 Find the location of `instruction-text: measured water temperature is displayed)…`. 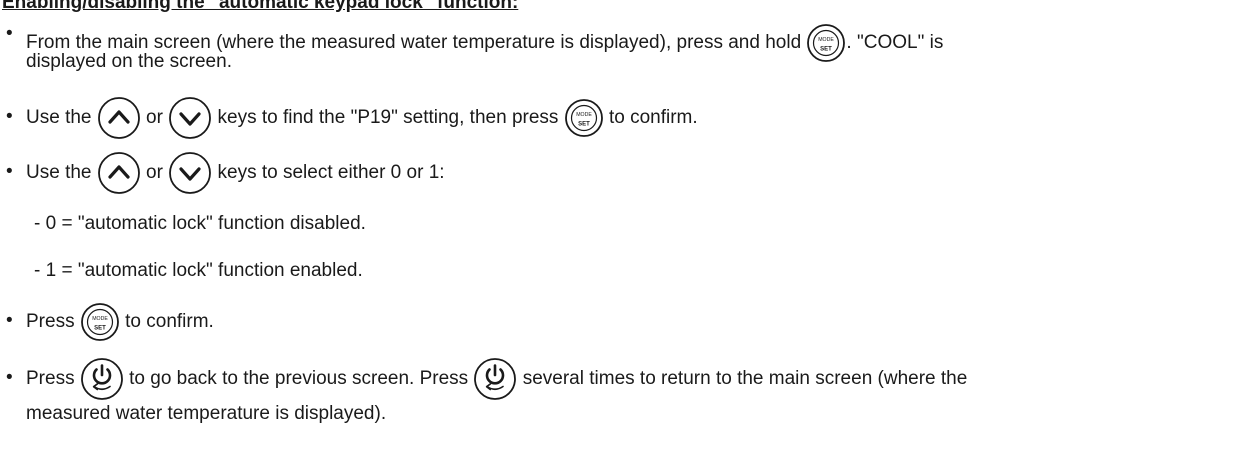

instruction-text: measured water temperature is displayed)… is located at coordinates (206, 413).